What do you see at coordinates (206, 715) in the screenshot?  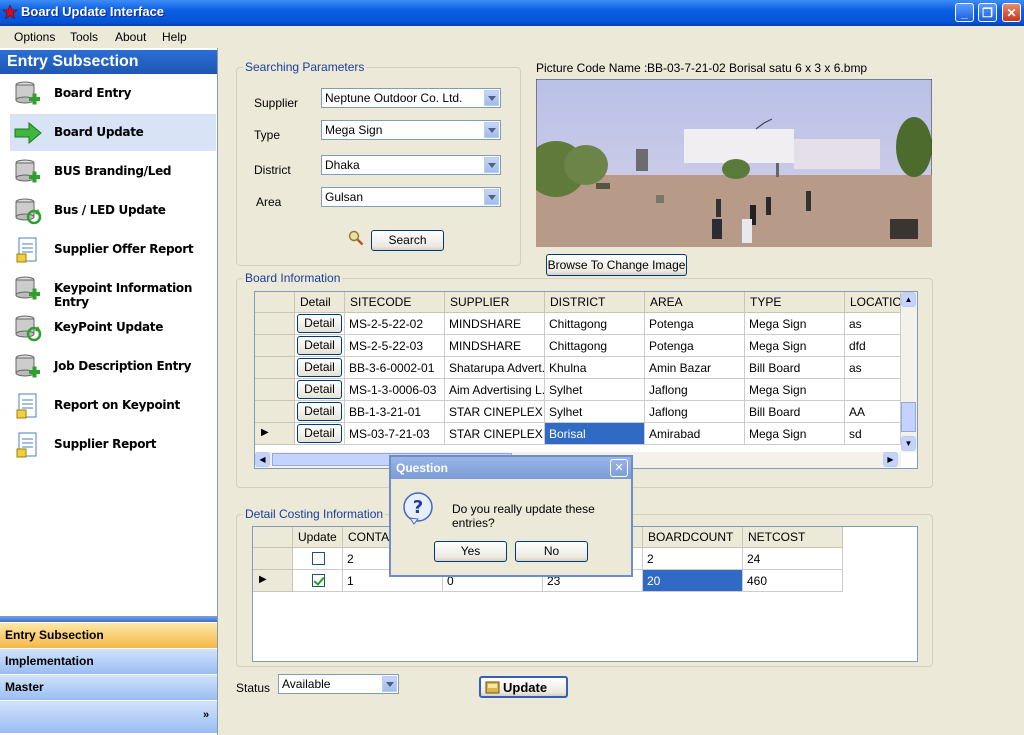 I see `chevron-down-icon: »` at bounding box center [206, 715].